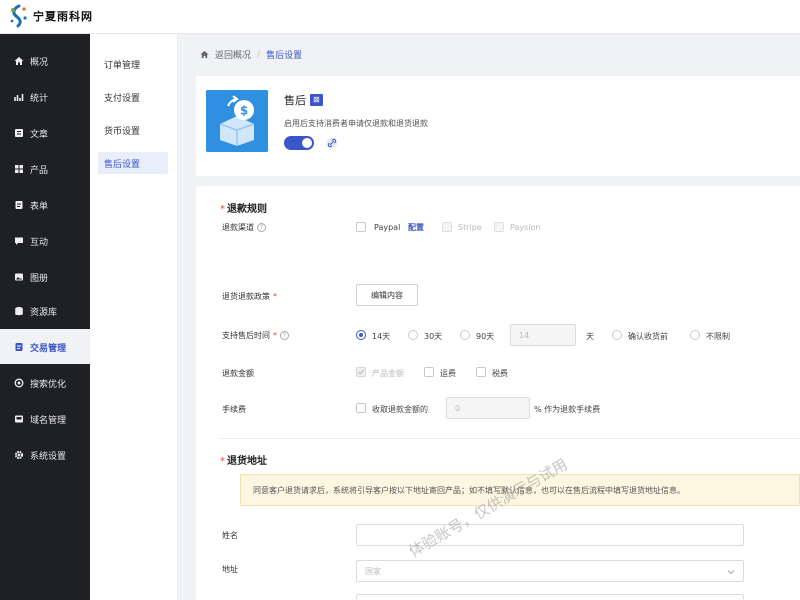  What do you see at coordinates (524, 335) in the screenshot?
I see `period-custom-days-value: 14` at bounding box center [524, 335].